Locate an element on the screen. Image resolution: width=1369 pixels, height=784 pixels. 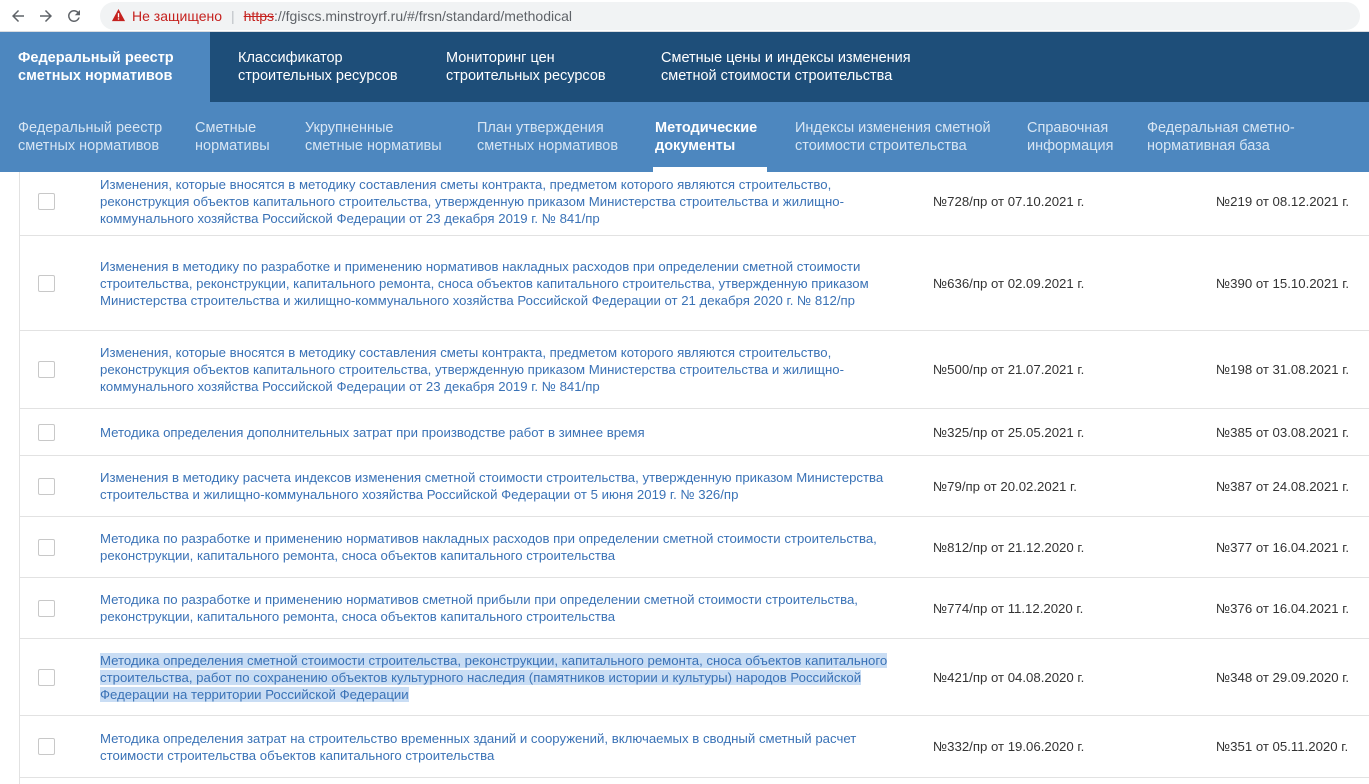
top-nav-item-resource-classifier: Классификатор строительных ресурсов is located at coordinates (319, 67).